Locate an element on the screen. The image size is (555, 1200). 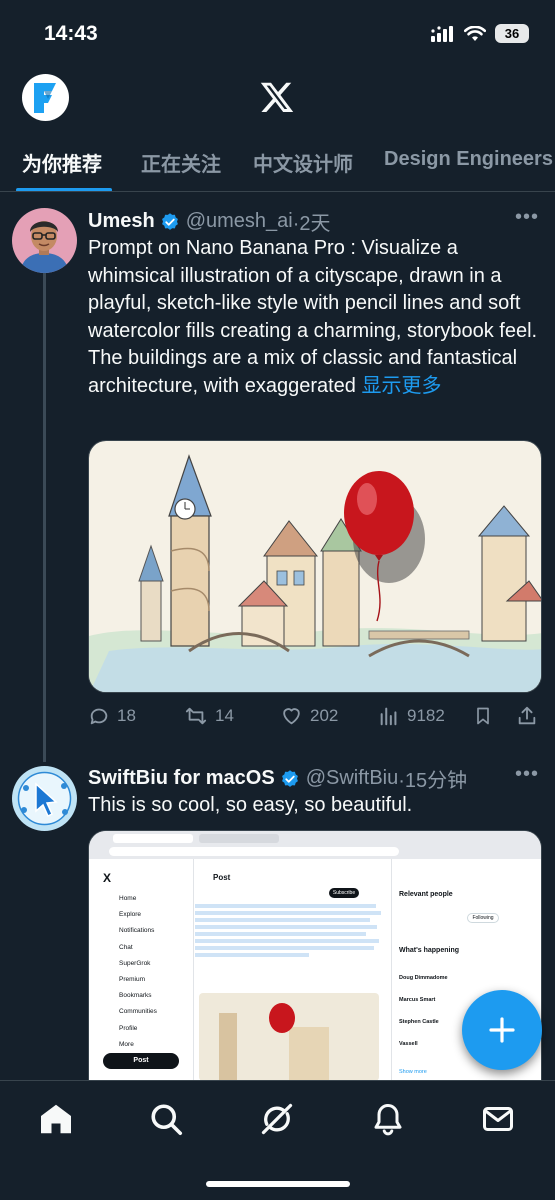
reply-icon is located at coordinates (99, 716).